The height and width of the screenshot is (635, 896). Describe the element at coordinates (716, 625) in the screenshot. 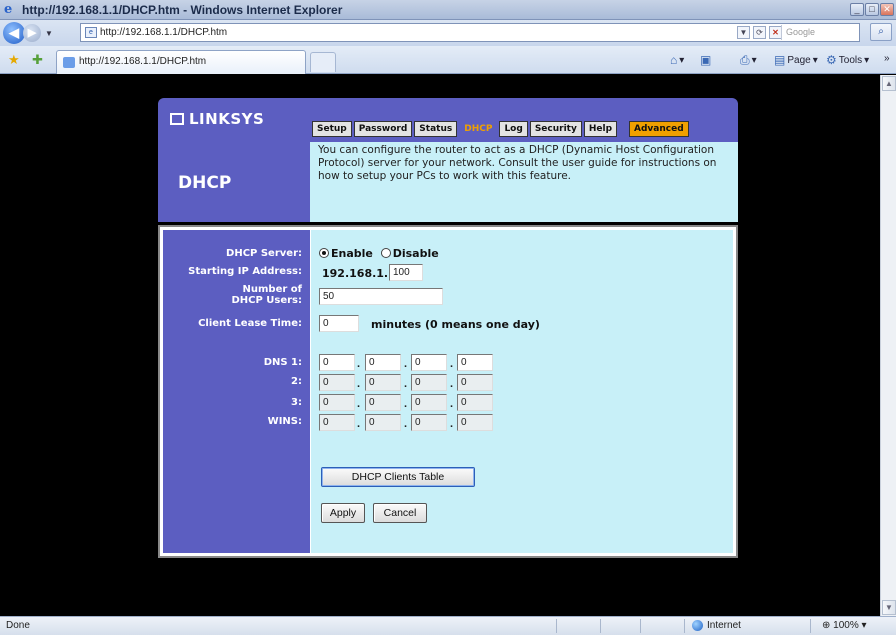

I see `security-zone: Internet` at that location.